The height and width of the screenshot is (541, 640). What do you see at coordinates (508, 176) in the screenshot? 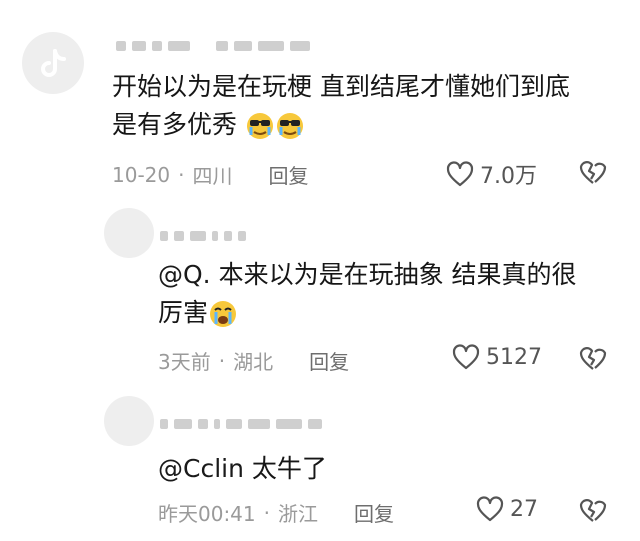
I see `like-count: 7.0万` at bounding box center [508, 176].